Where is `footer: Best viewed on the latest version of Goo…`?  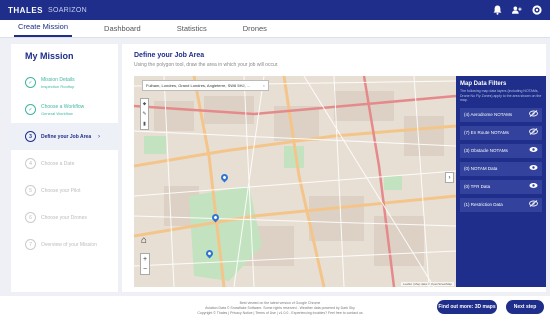 footer: Best viewed on the latest version of Goo… is located at coordinates (275, 308).